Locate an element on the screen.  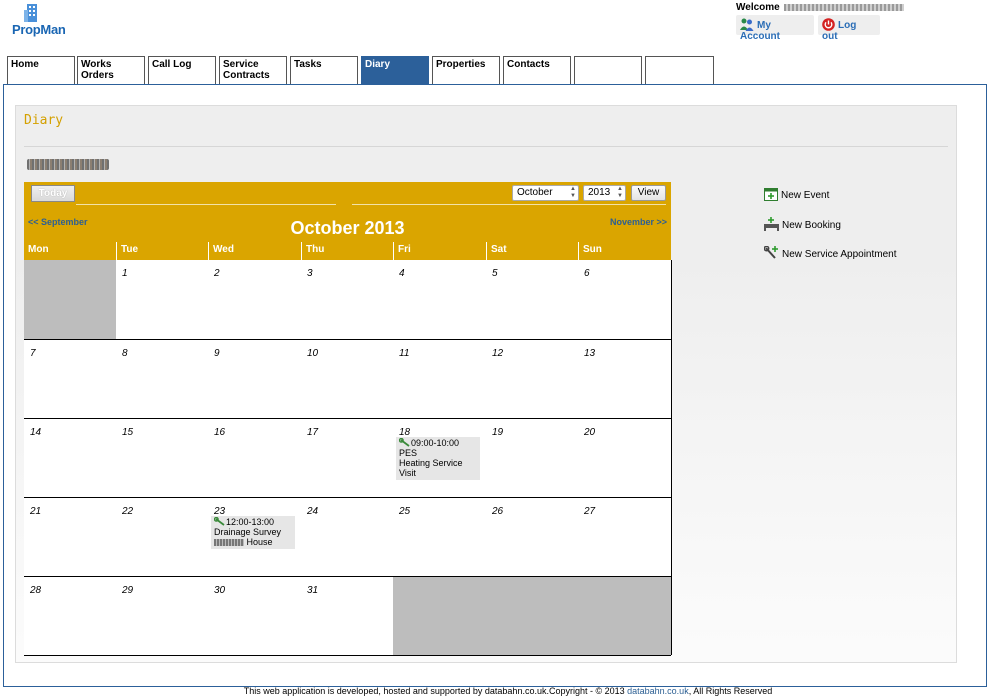
calendar-day-cell: 25 is located at coordinates (440, 536).